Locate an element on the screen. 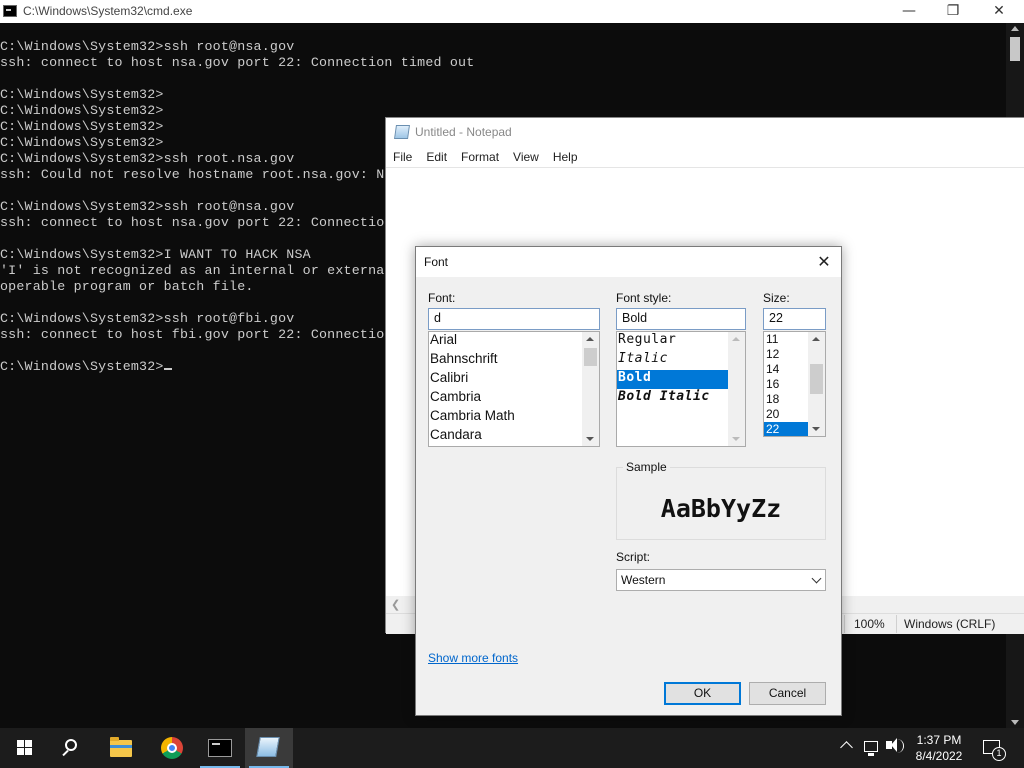 This screenshot has height=768, width=1024. font-list-item: Cambria is located at coordinates (514, 398).